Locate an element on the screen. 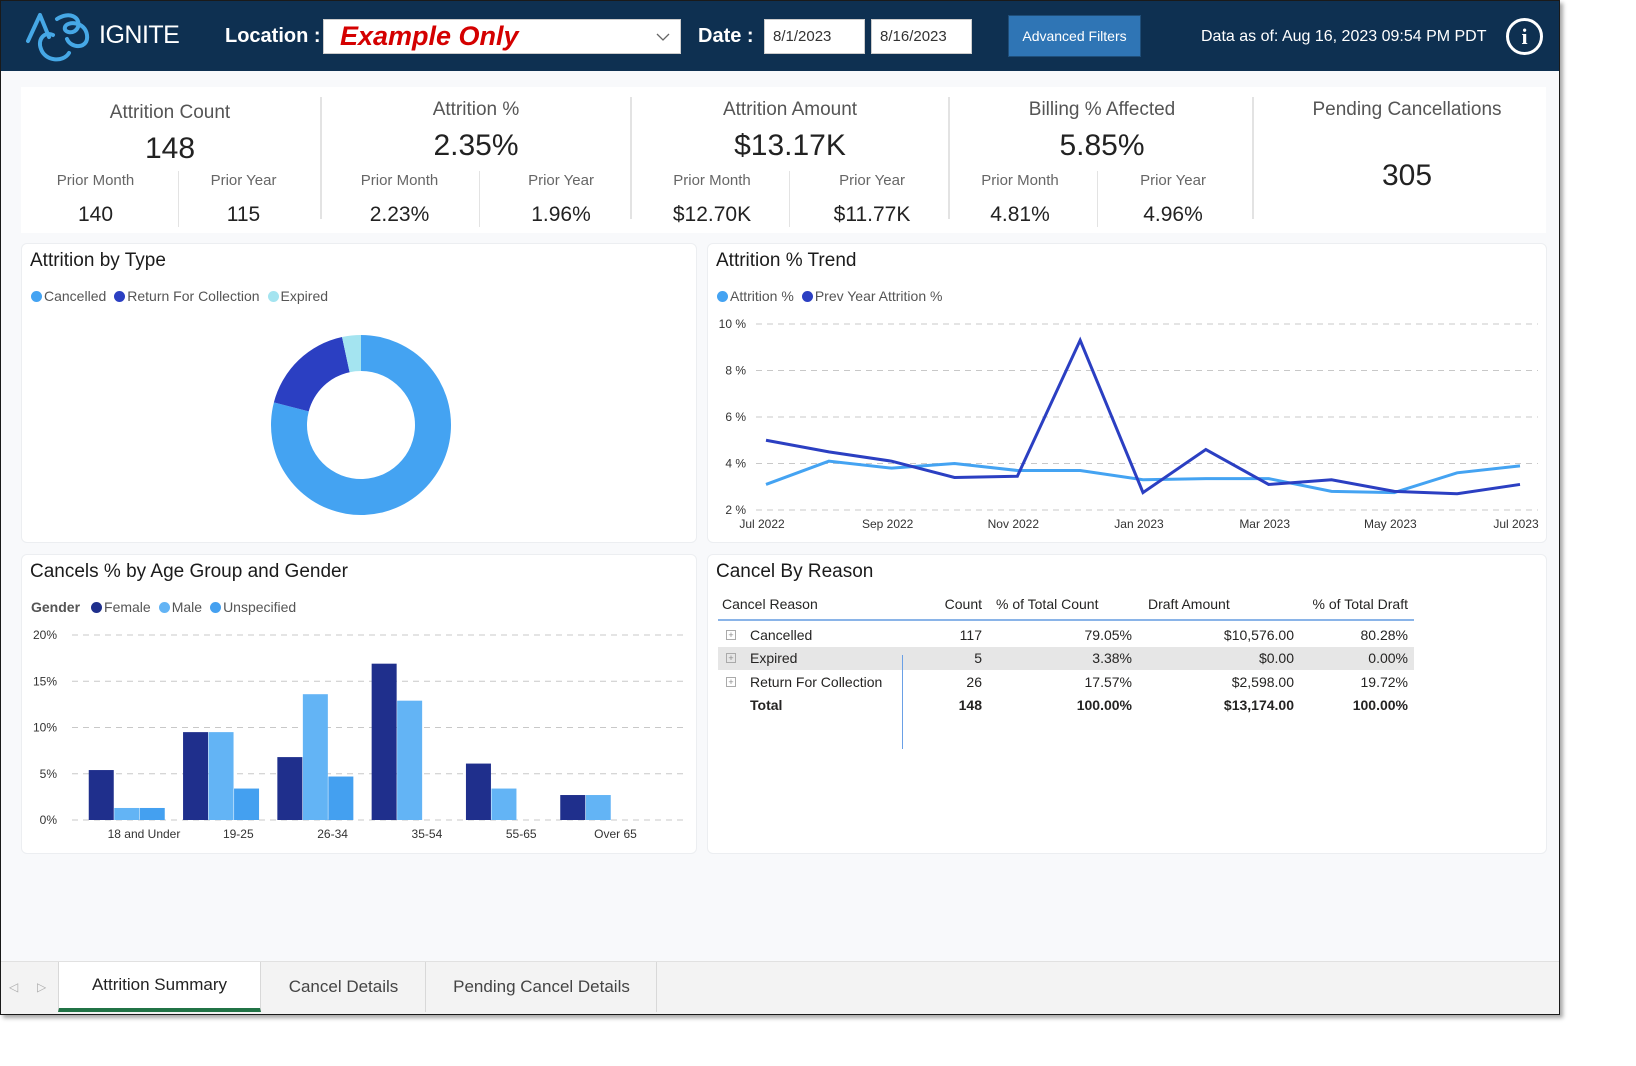 Image resolution: width=1636 pixels, height=1066 pixels. advanced-filters-button: Advanced Filters is located at coordinates (1074, 36).